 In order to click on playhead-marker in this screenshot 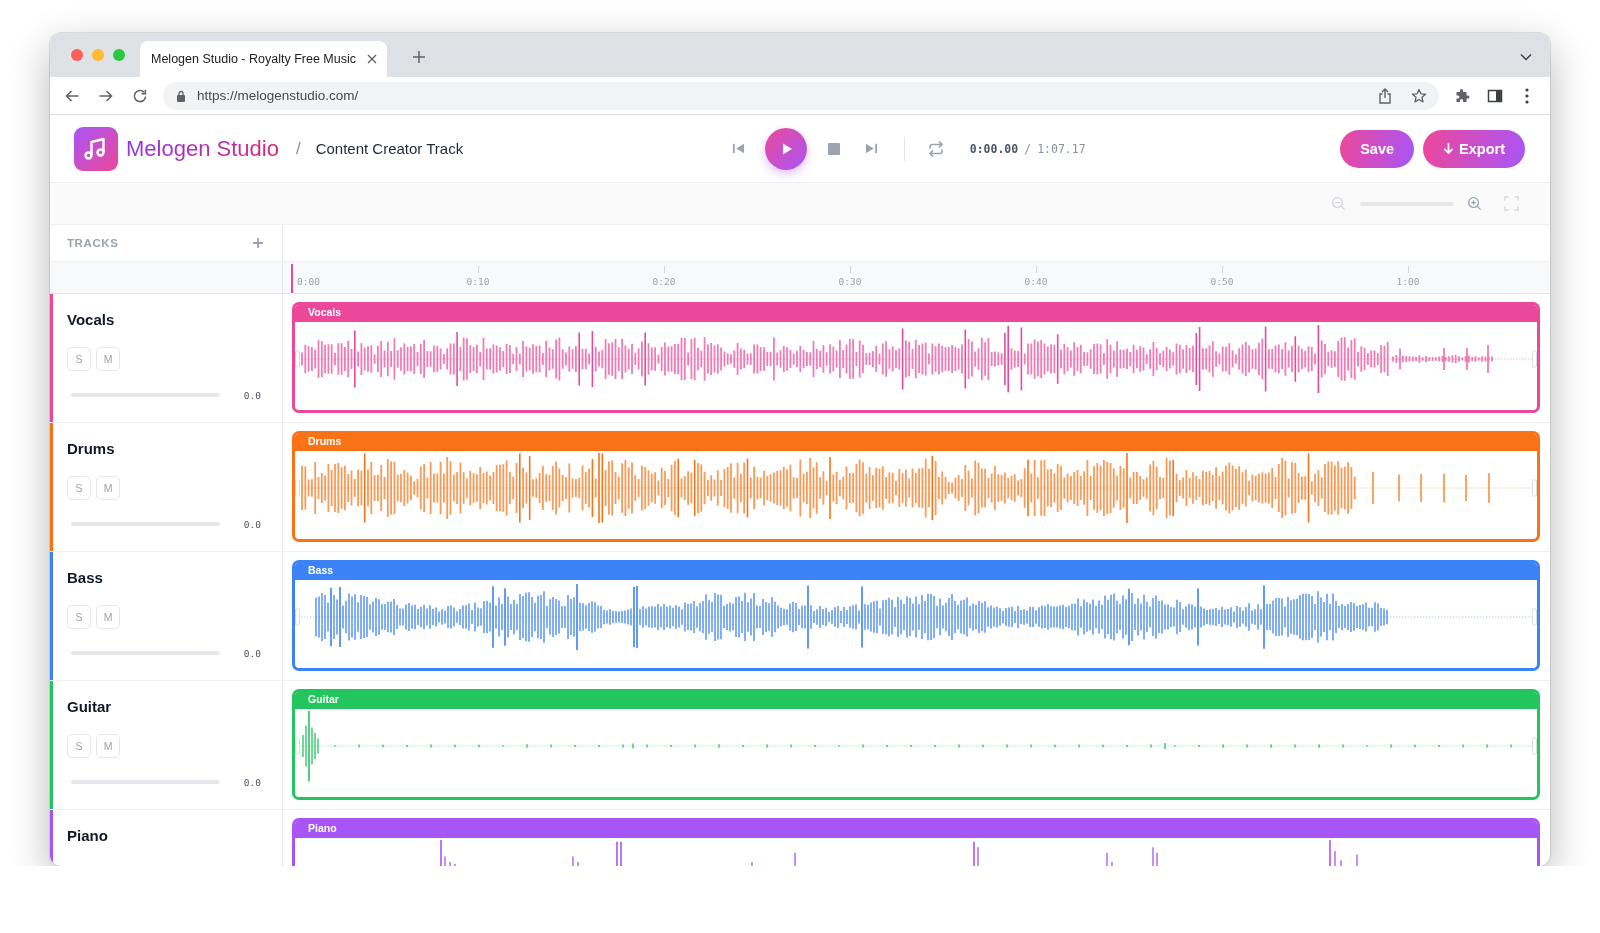, I will do `click(292, 278)`.